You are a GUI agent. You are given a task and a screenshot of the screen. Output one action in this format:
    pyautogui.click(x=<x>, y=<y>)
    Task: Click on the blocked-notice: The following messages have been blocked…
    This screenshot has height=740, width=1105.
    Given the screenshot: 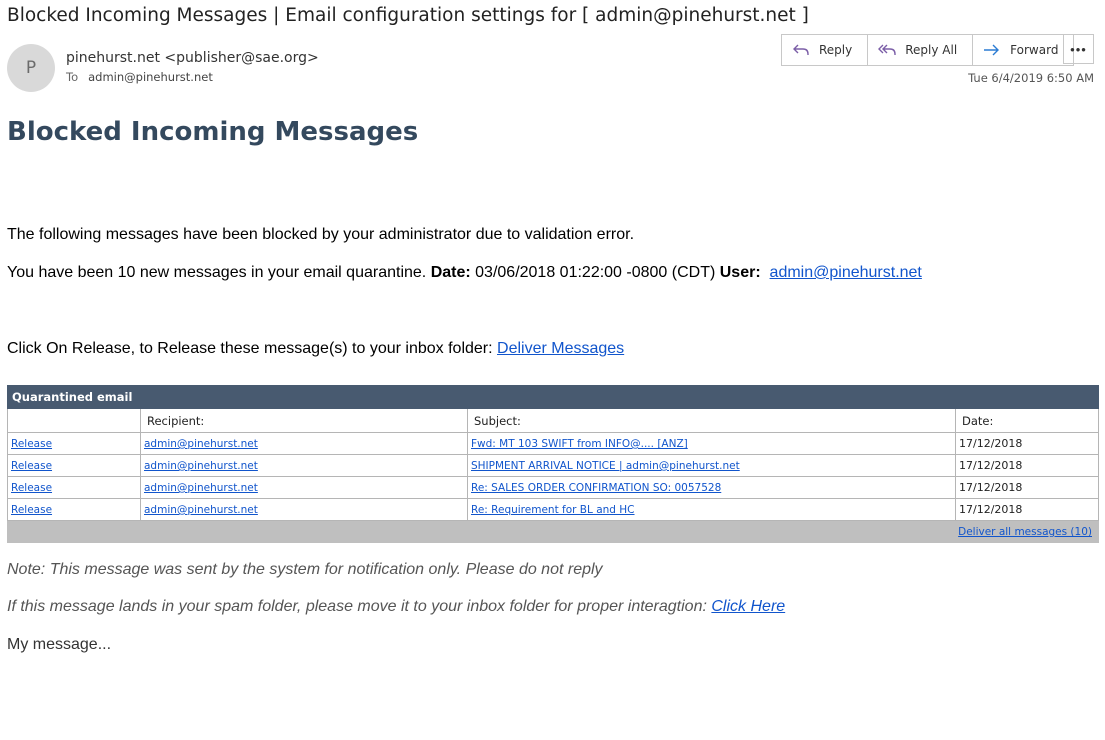 What is the action you would take?
    pyautogui.click(x=321, y=234)
    